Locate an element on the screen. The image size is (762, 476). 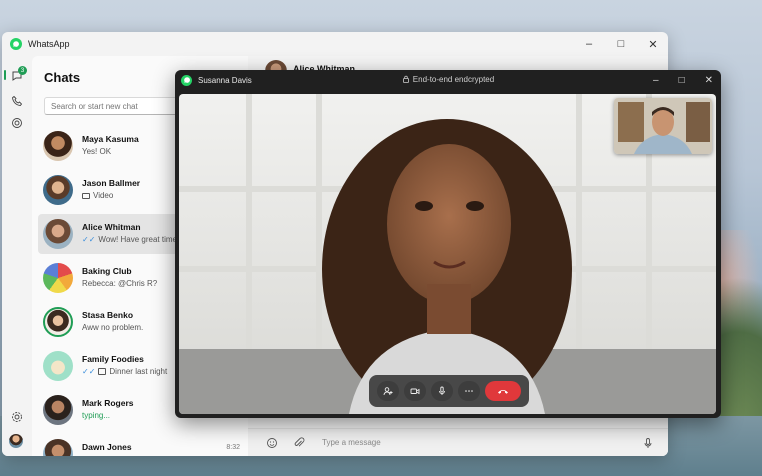
encryption-text: End-to-end endcrypted is located at coordinates (453, 79).